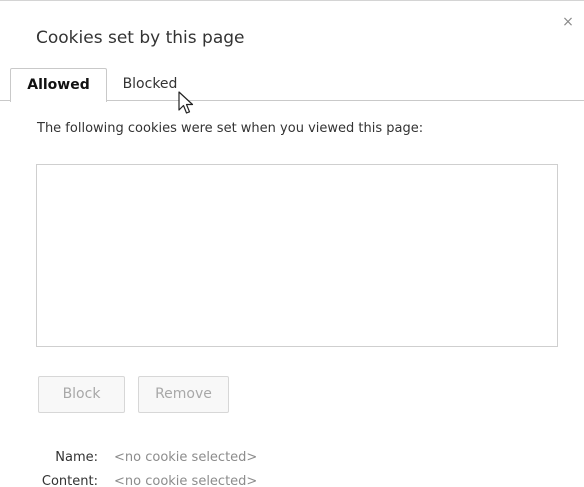 This screenshot has height=487, width=584. I want to click on dialog-title: Cookies set by this page, so click(140, 38).